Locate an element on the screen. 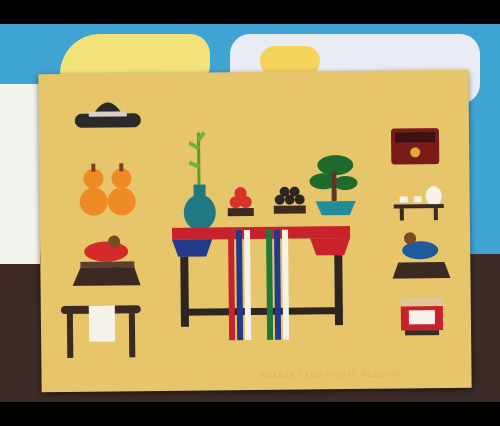 The height and width of the screenshot is (426, 500). rooster-icon is located at coordinates (106, 260).